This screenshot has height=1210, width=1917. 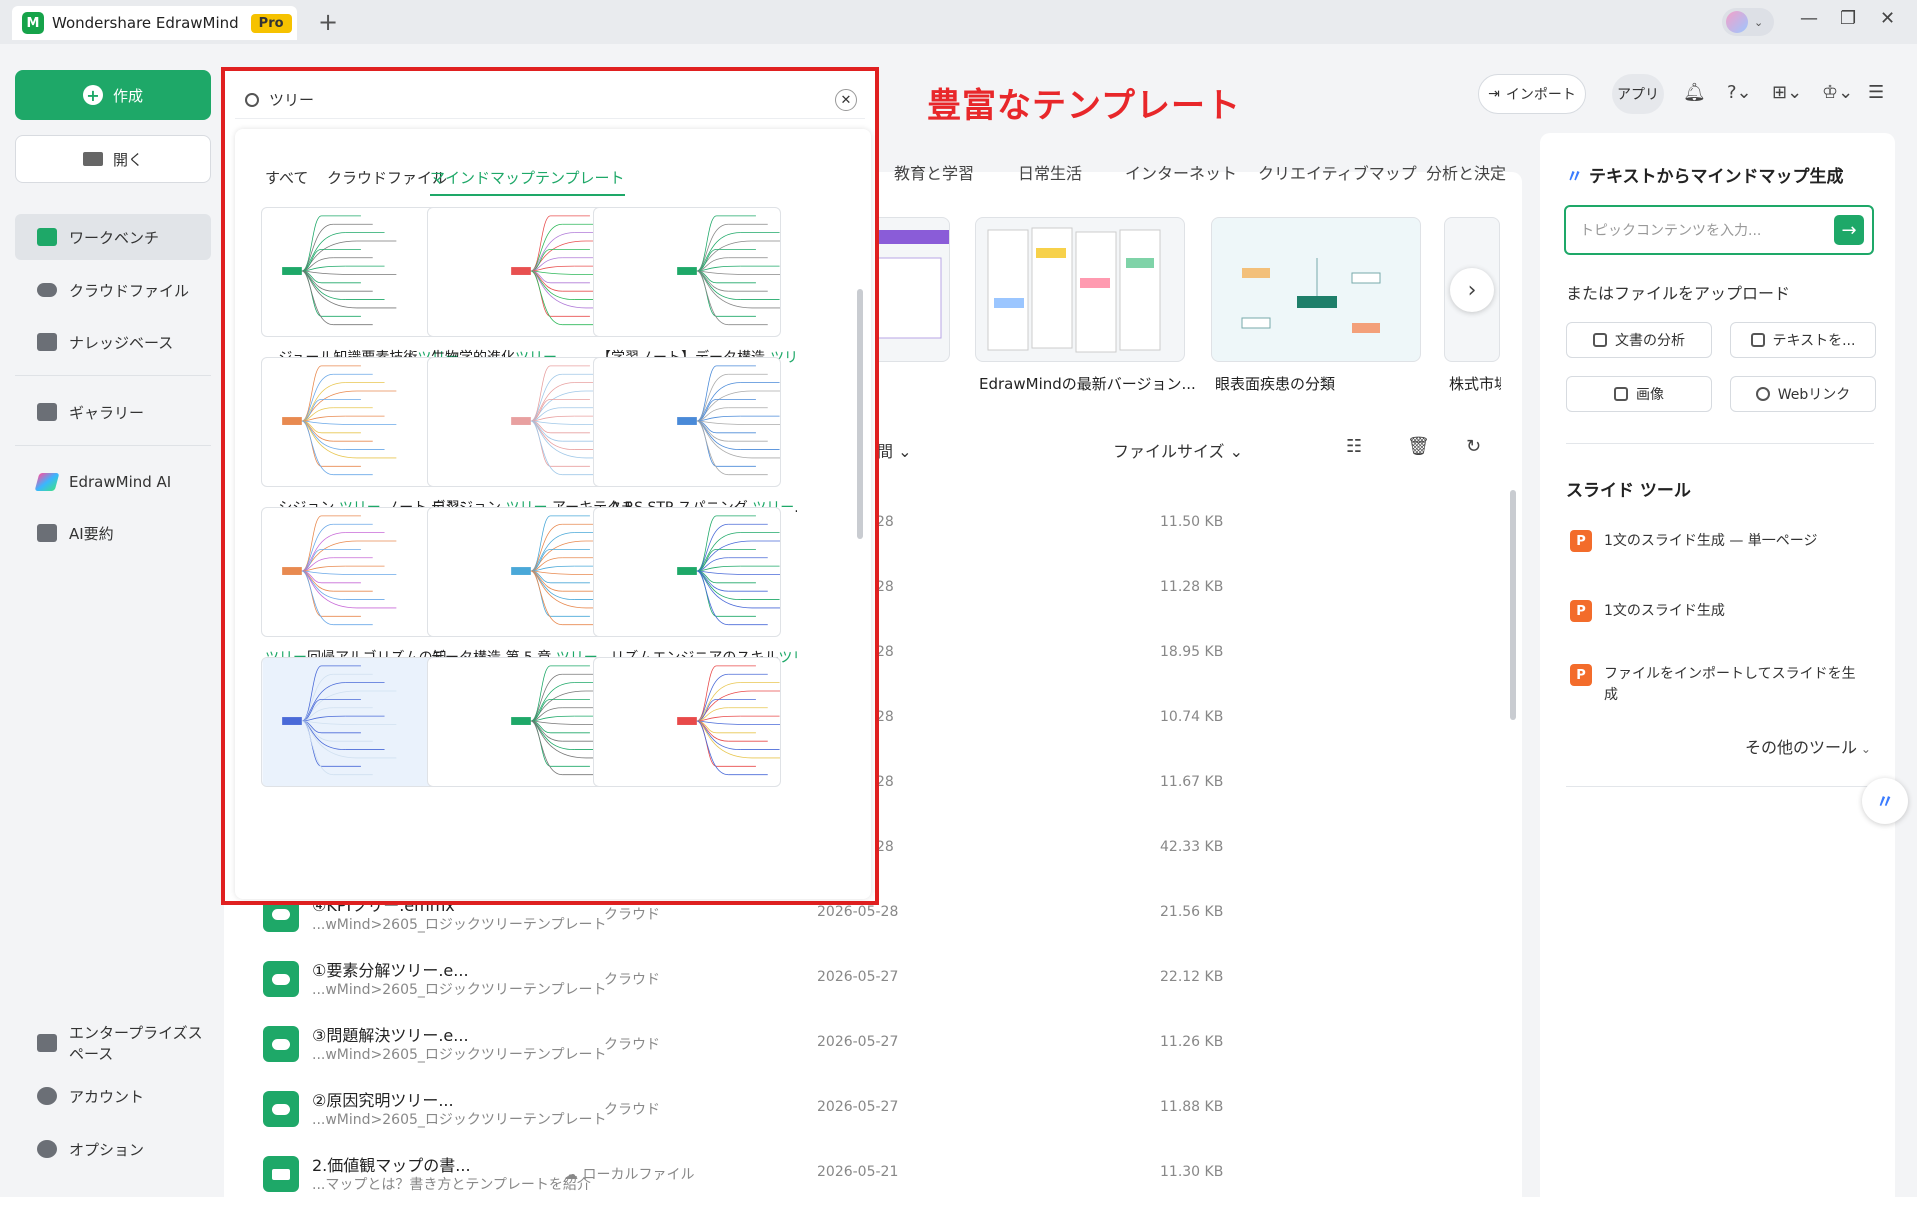 What do you see at coordinates (113, 412) in the screenshot?
I see `sidebar-item-gallery: ギャラリー` at bounding box center [113, 412].